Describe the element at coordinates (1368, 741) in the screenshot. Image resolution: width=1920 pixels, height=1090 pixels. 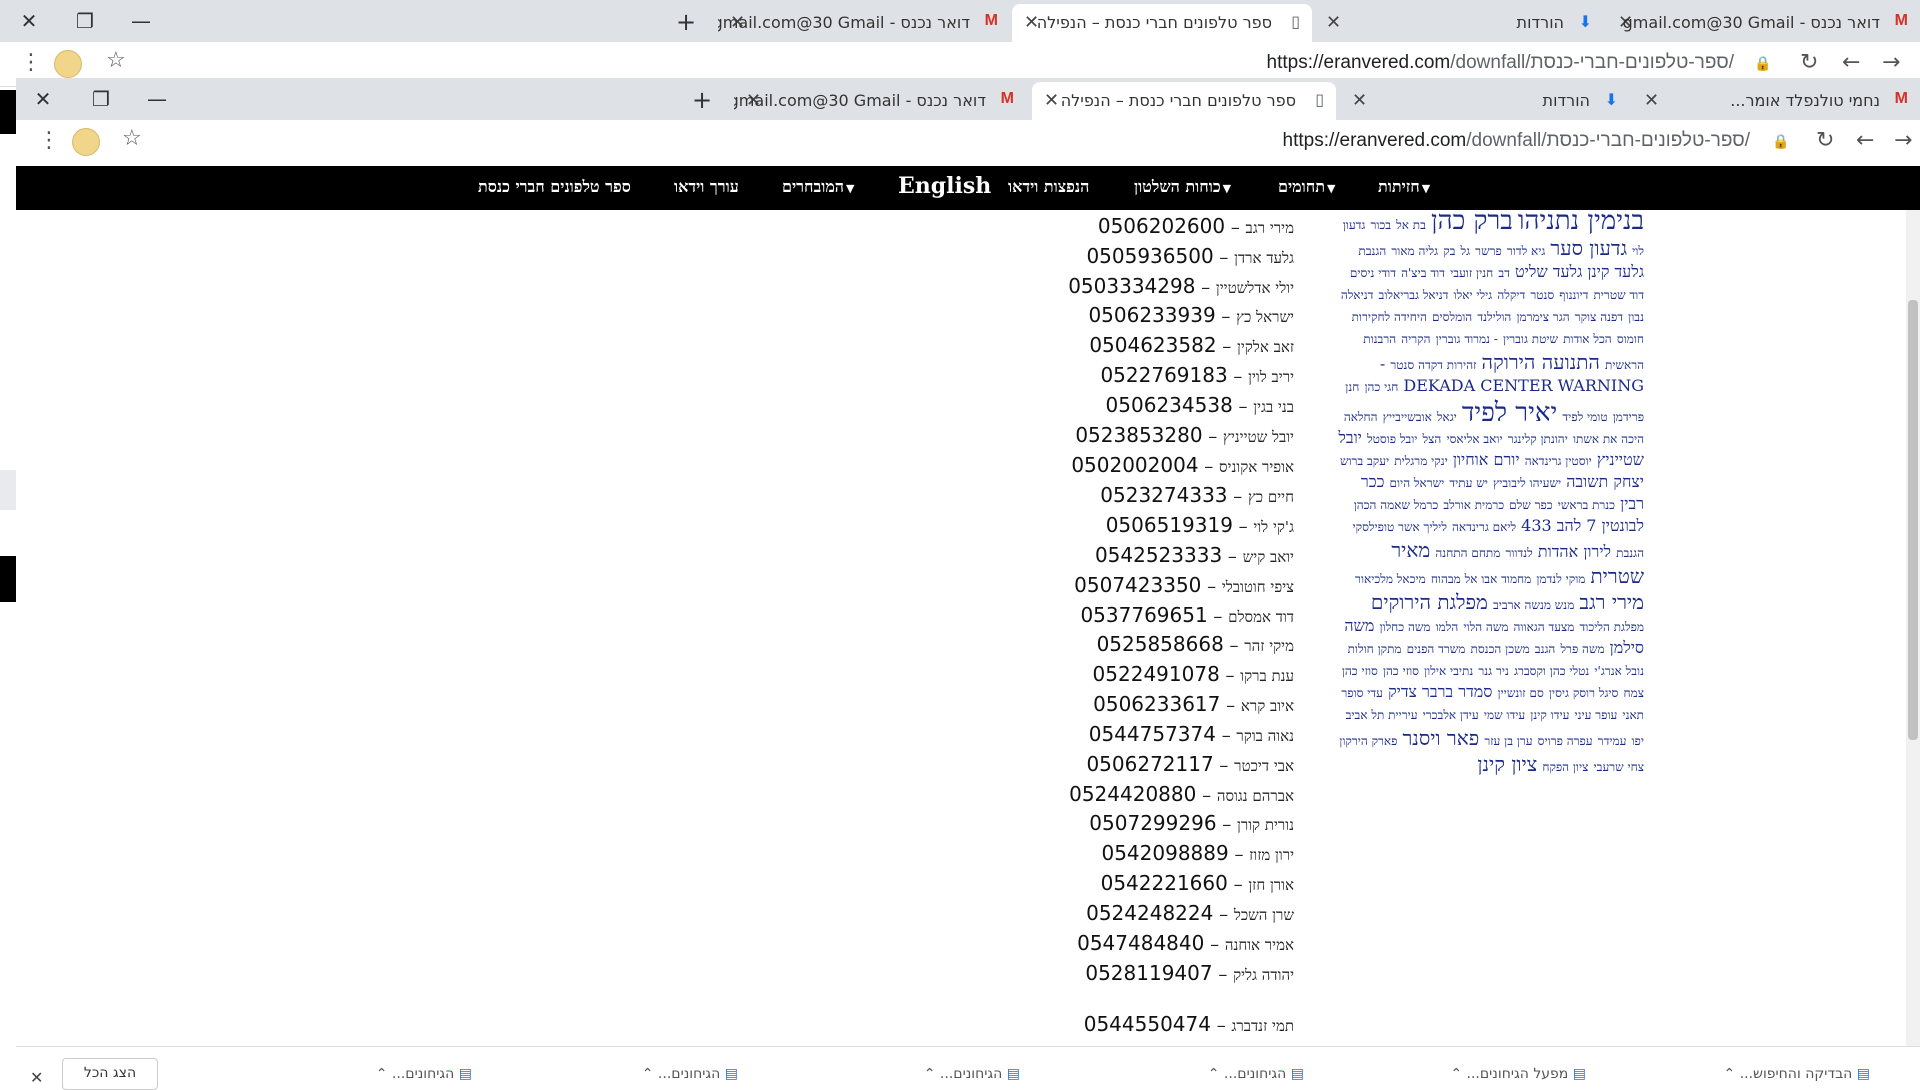
I see `tag-link: פארק הירקון` at that location.